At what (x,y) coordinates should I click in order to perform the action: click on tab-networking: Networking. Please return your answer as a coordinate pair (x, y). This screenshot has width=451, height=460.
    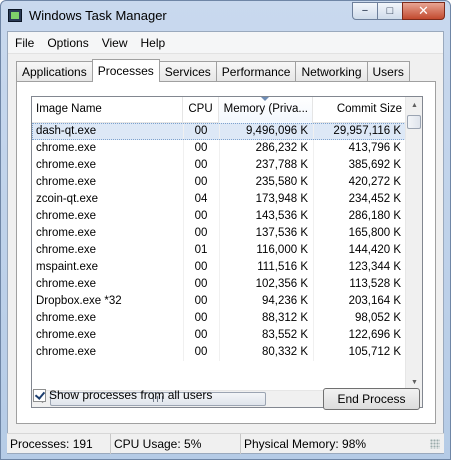
    Looking at the image, I should click on (331, 71).